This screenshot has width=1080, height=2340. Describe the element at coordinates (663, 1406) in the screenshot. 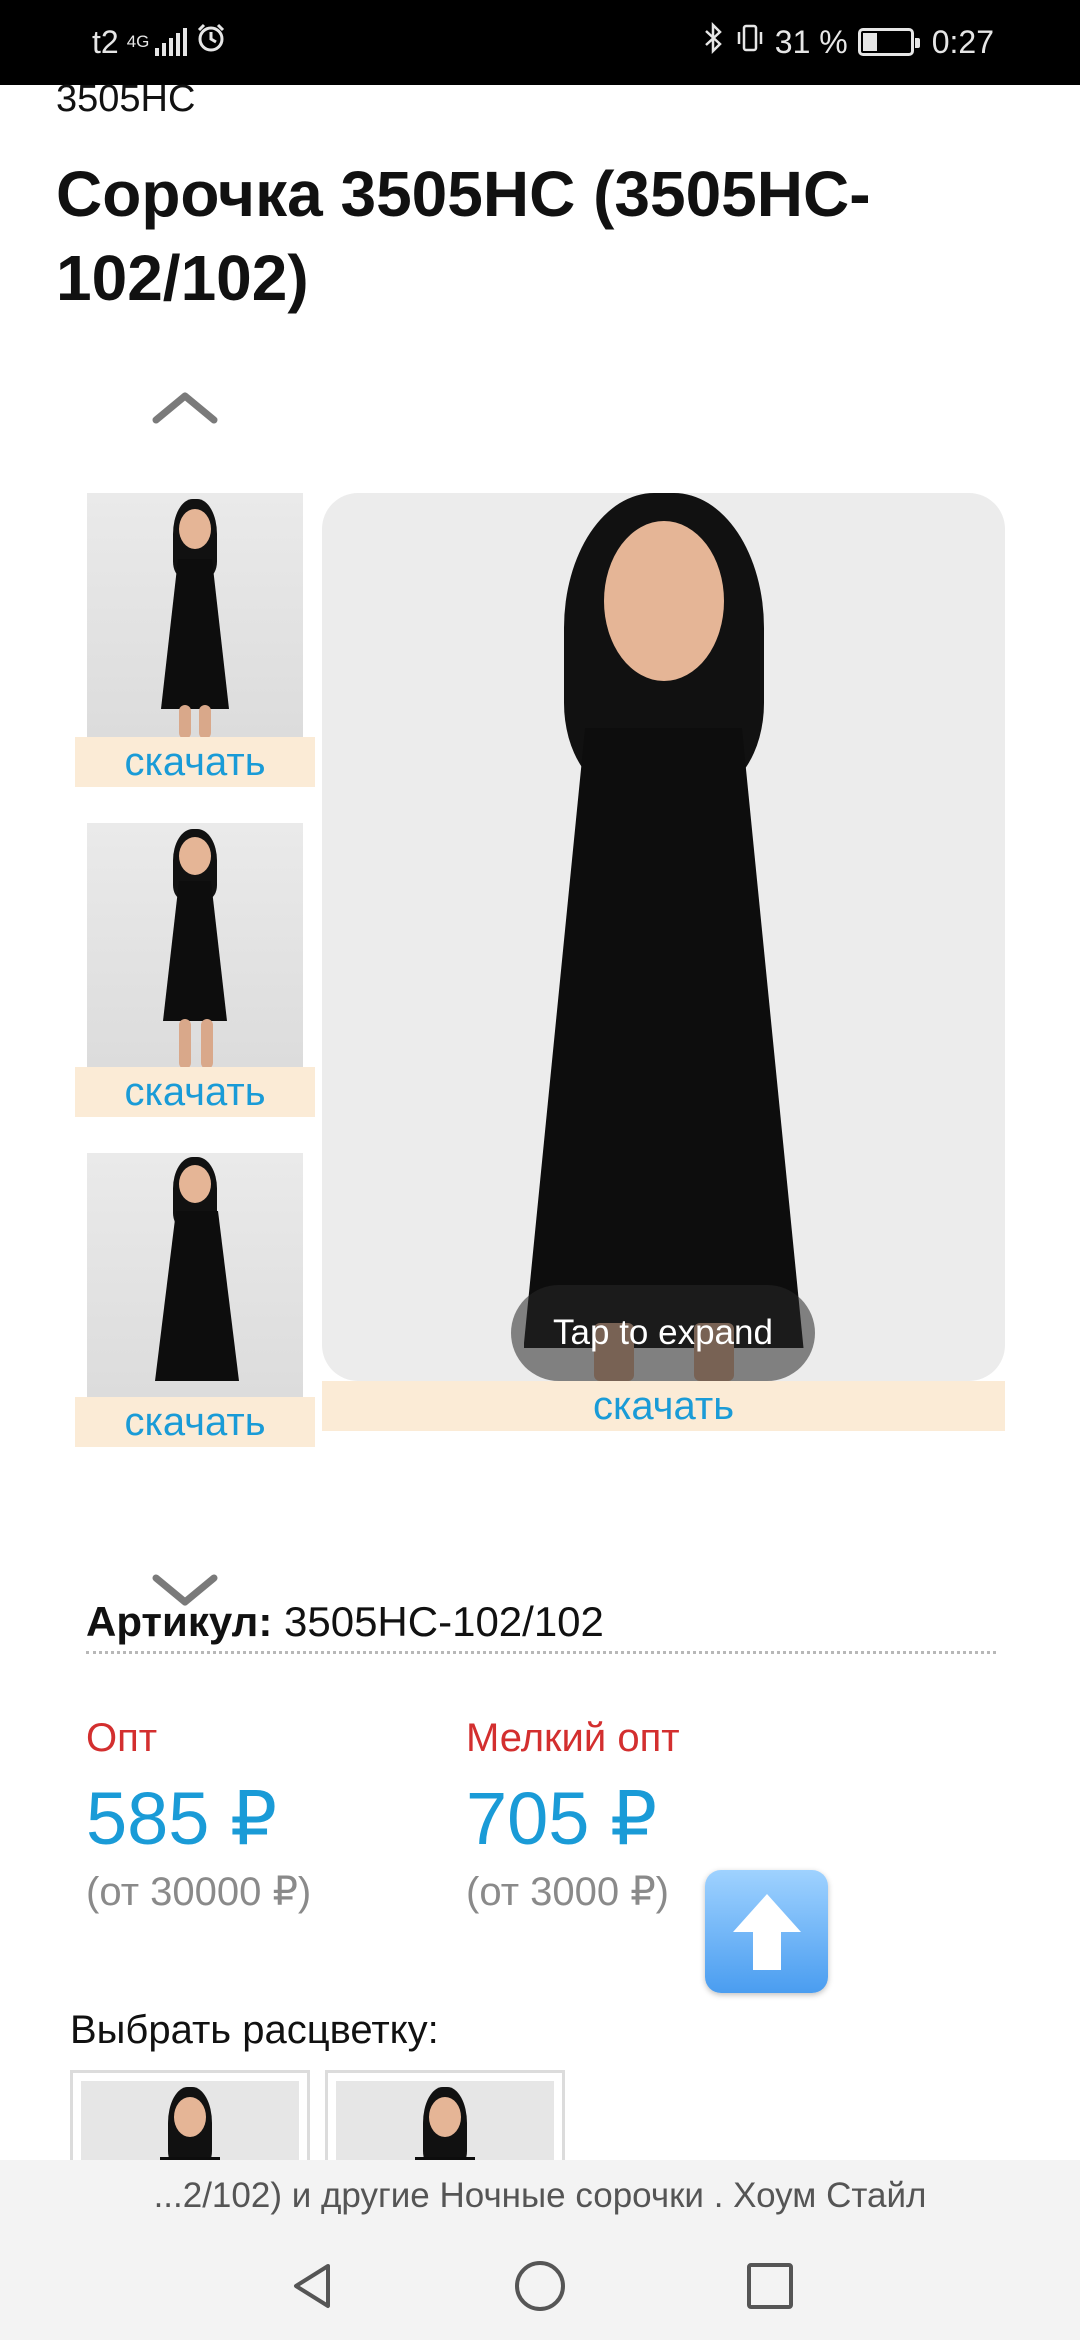

I see `main-download-link: скачать` at that location.